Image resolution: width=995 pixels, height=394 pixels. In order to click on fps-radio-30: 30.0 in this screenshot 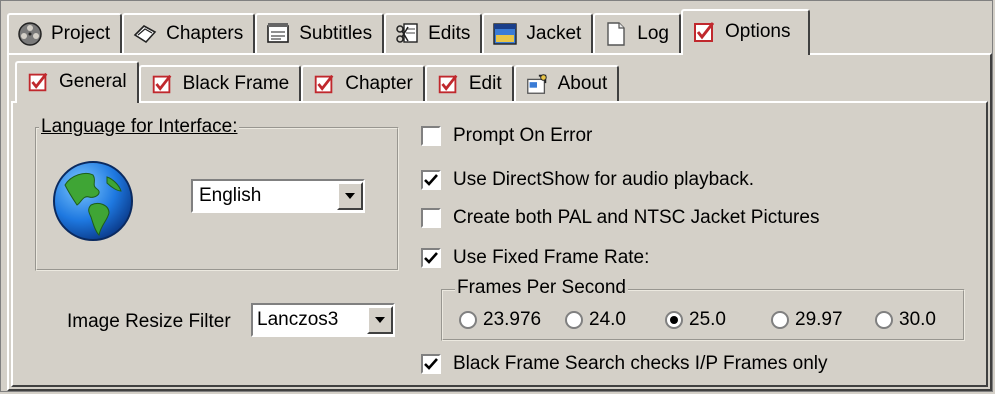, I will do `click(905, 320)`.